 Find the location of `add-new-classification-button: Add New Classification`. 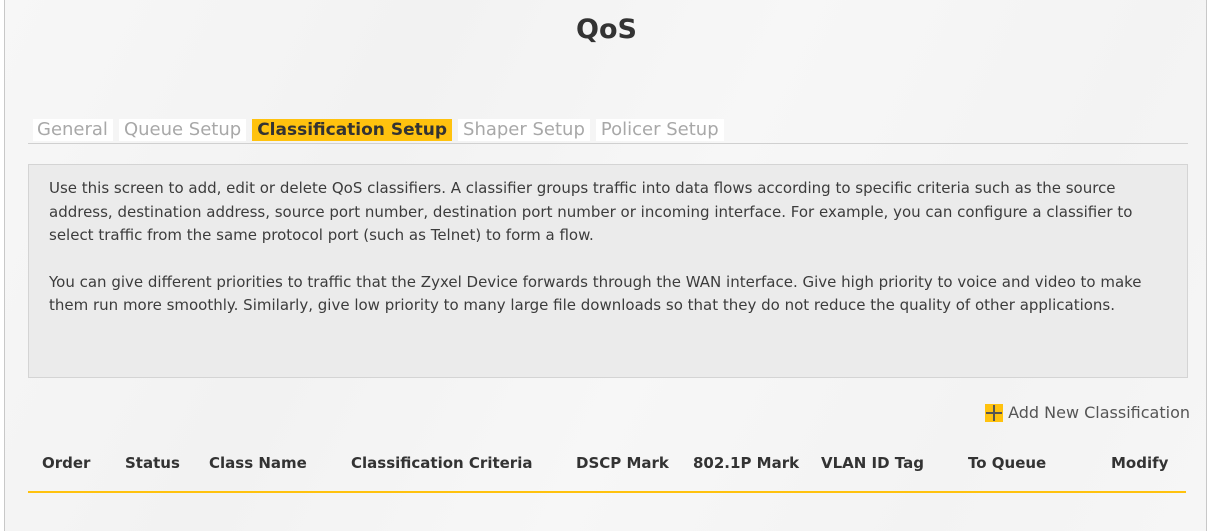

add-new-classification-button: Add New Classification is located at coordinates (1087, 412).